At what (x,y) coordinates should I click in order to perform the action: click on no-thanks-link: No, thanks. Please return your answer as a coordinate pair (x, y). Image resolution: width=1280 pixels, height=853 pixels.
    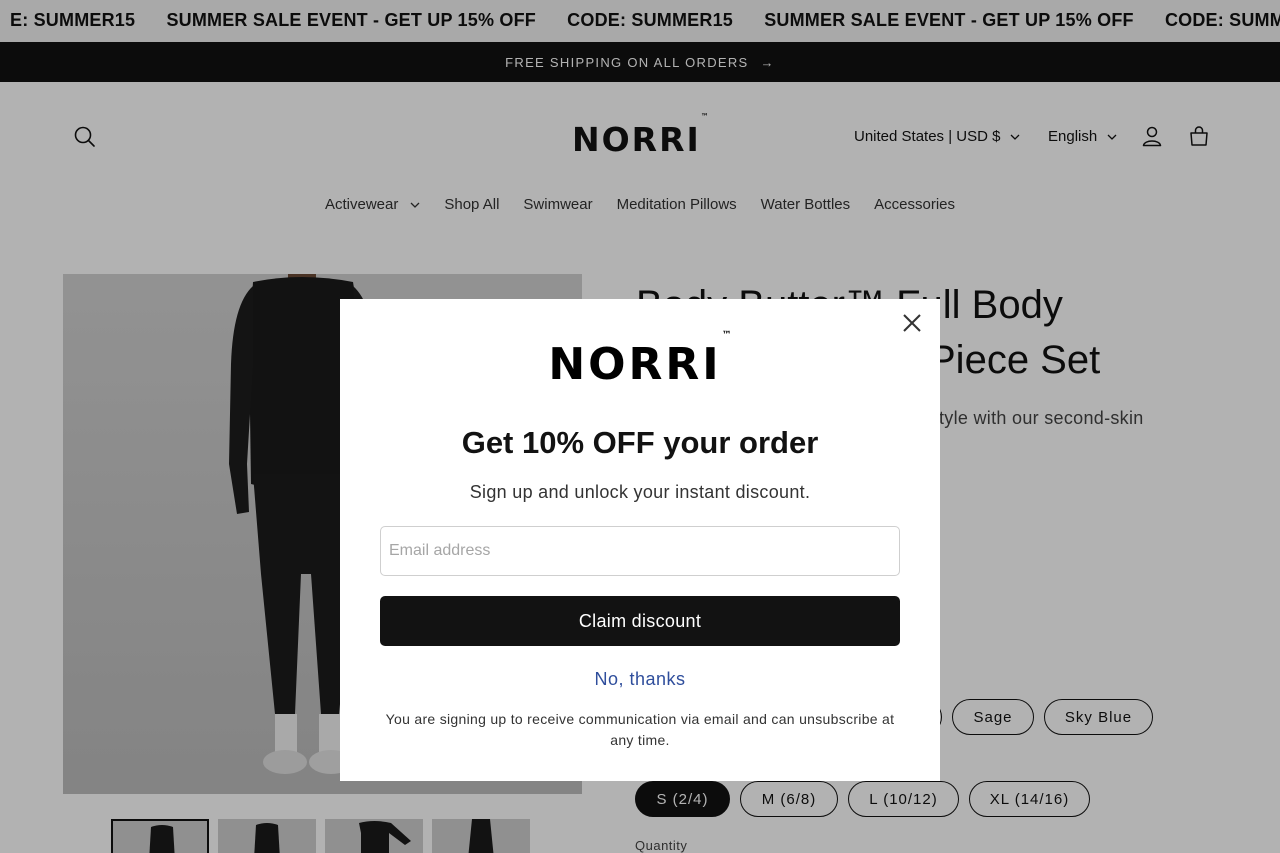
    Looking at the image, I should click on (640, 679).